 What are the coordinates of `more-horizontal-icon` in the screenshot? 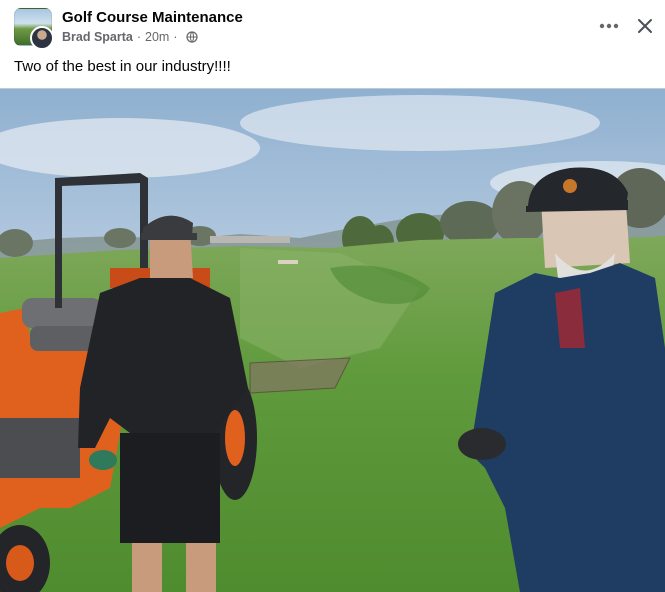 It's located at (609, 26).